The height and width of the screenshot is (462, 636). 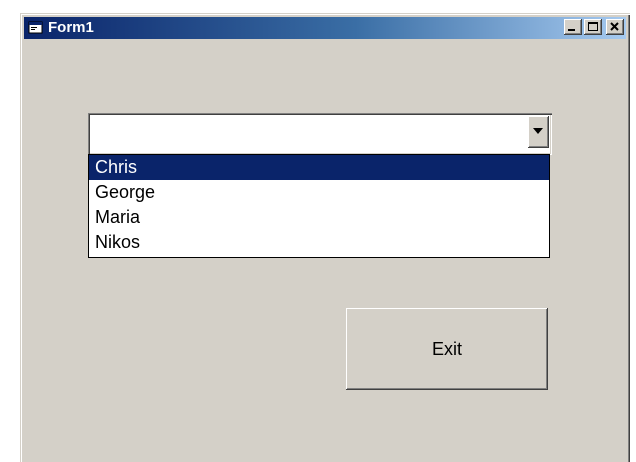 What do you see at coordinates (319, 192) in the screenshot?
I see `list-item: George` at bounding box center [319, 192].